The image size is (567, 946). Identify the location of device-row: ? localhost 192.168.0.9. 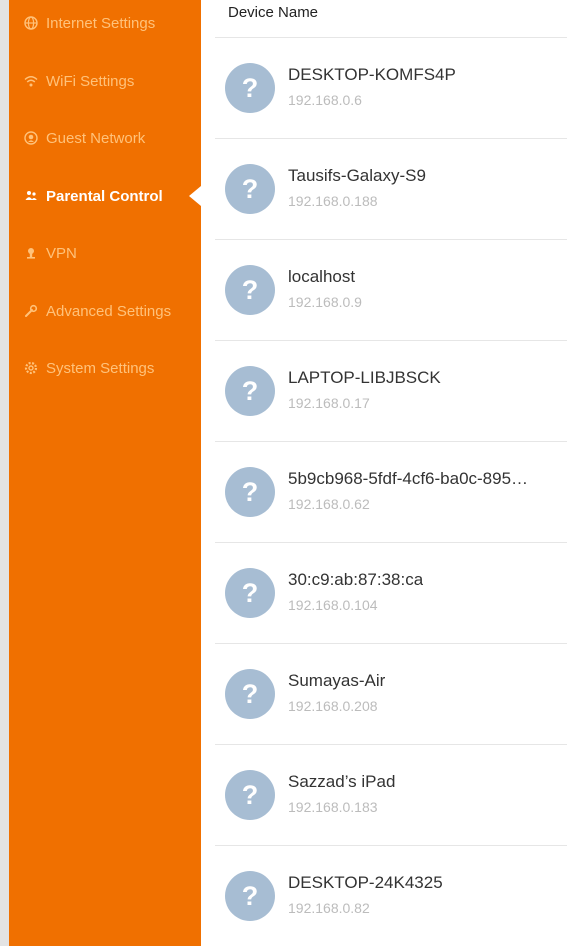
(391, 290).